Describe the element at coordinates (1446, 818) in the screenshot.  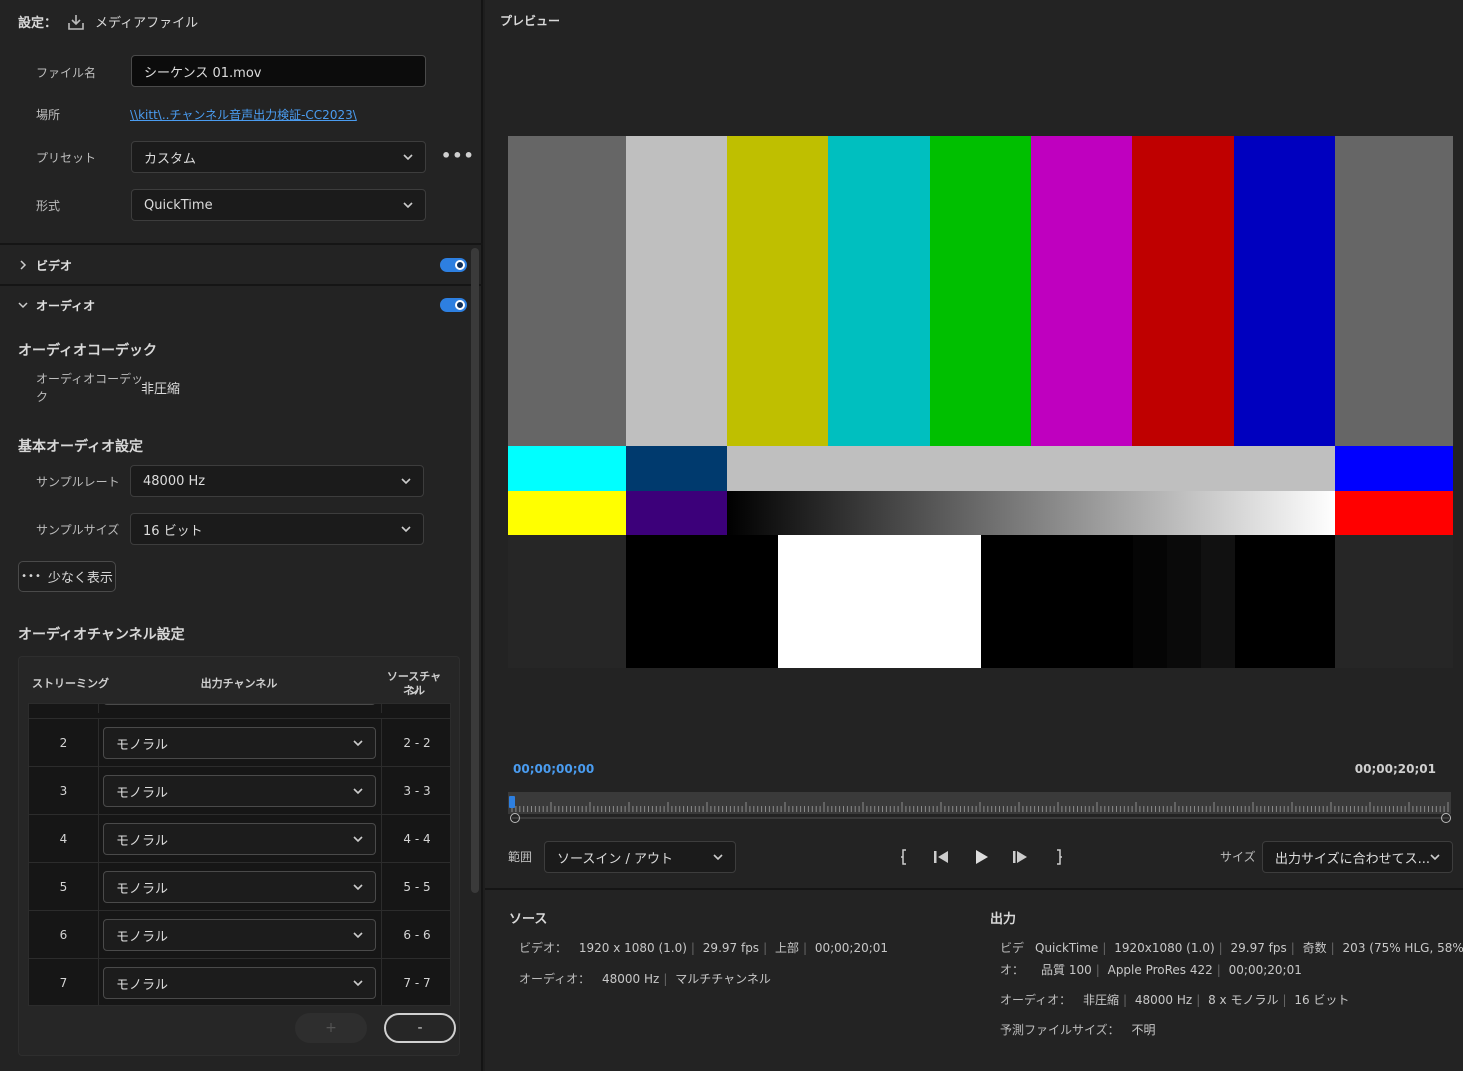
I see `out-point-handle` at that location.